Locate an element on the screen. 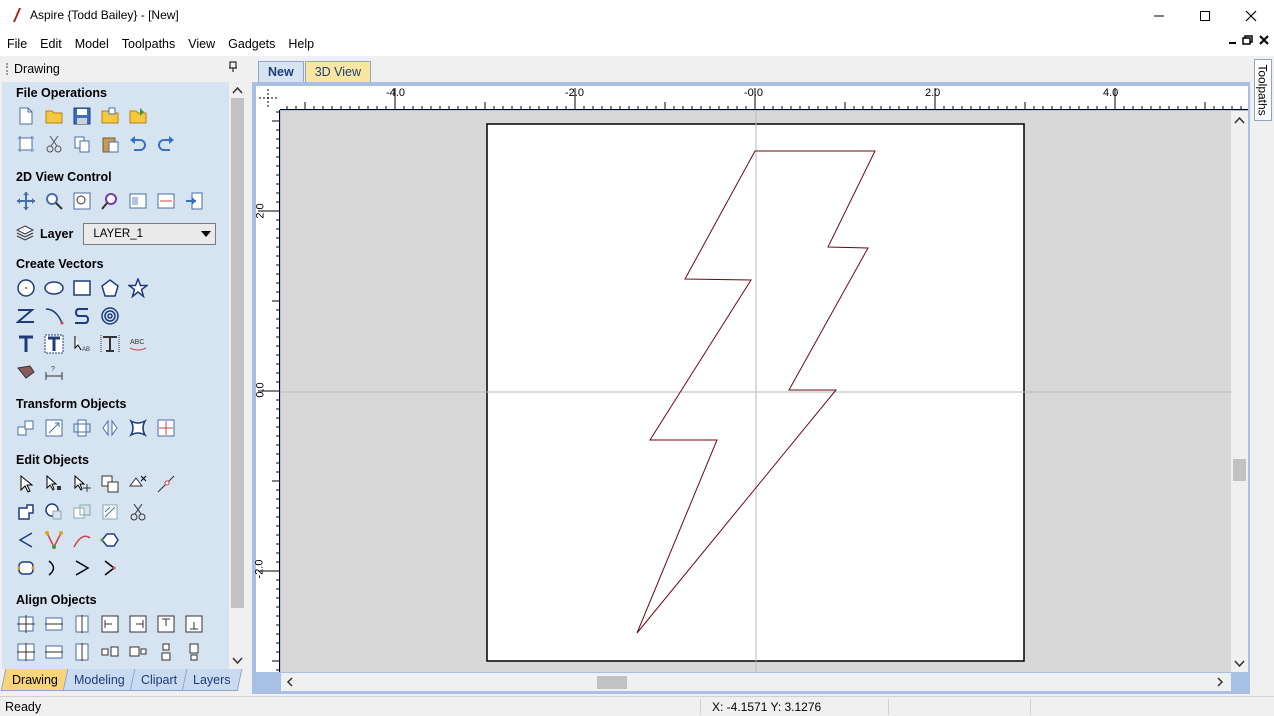  align-center-both-icon is located at coordinates (26, 624).